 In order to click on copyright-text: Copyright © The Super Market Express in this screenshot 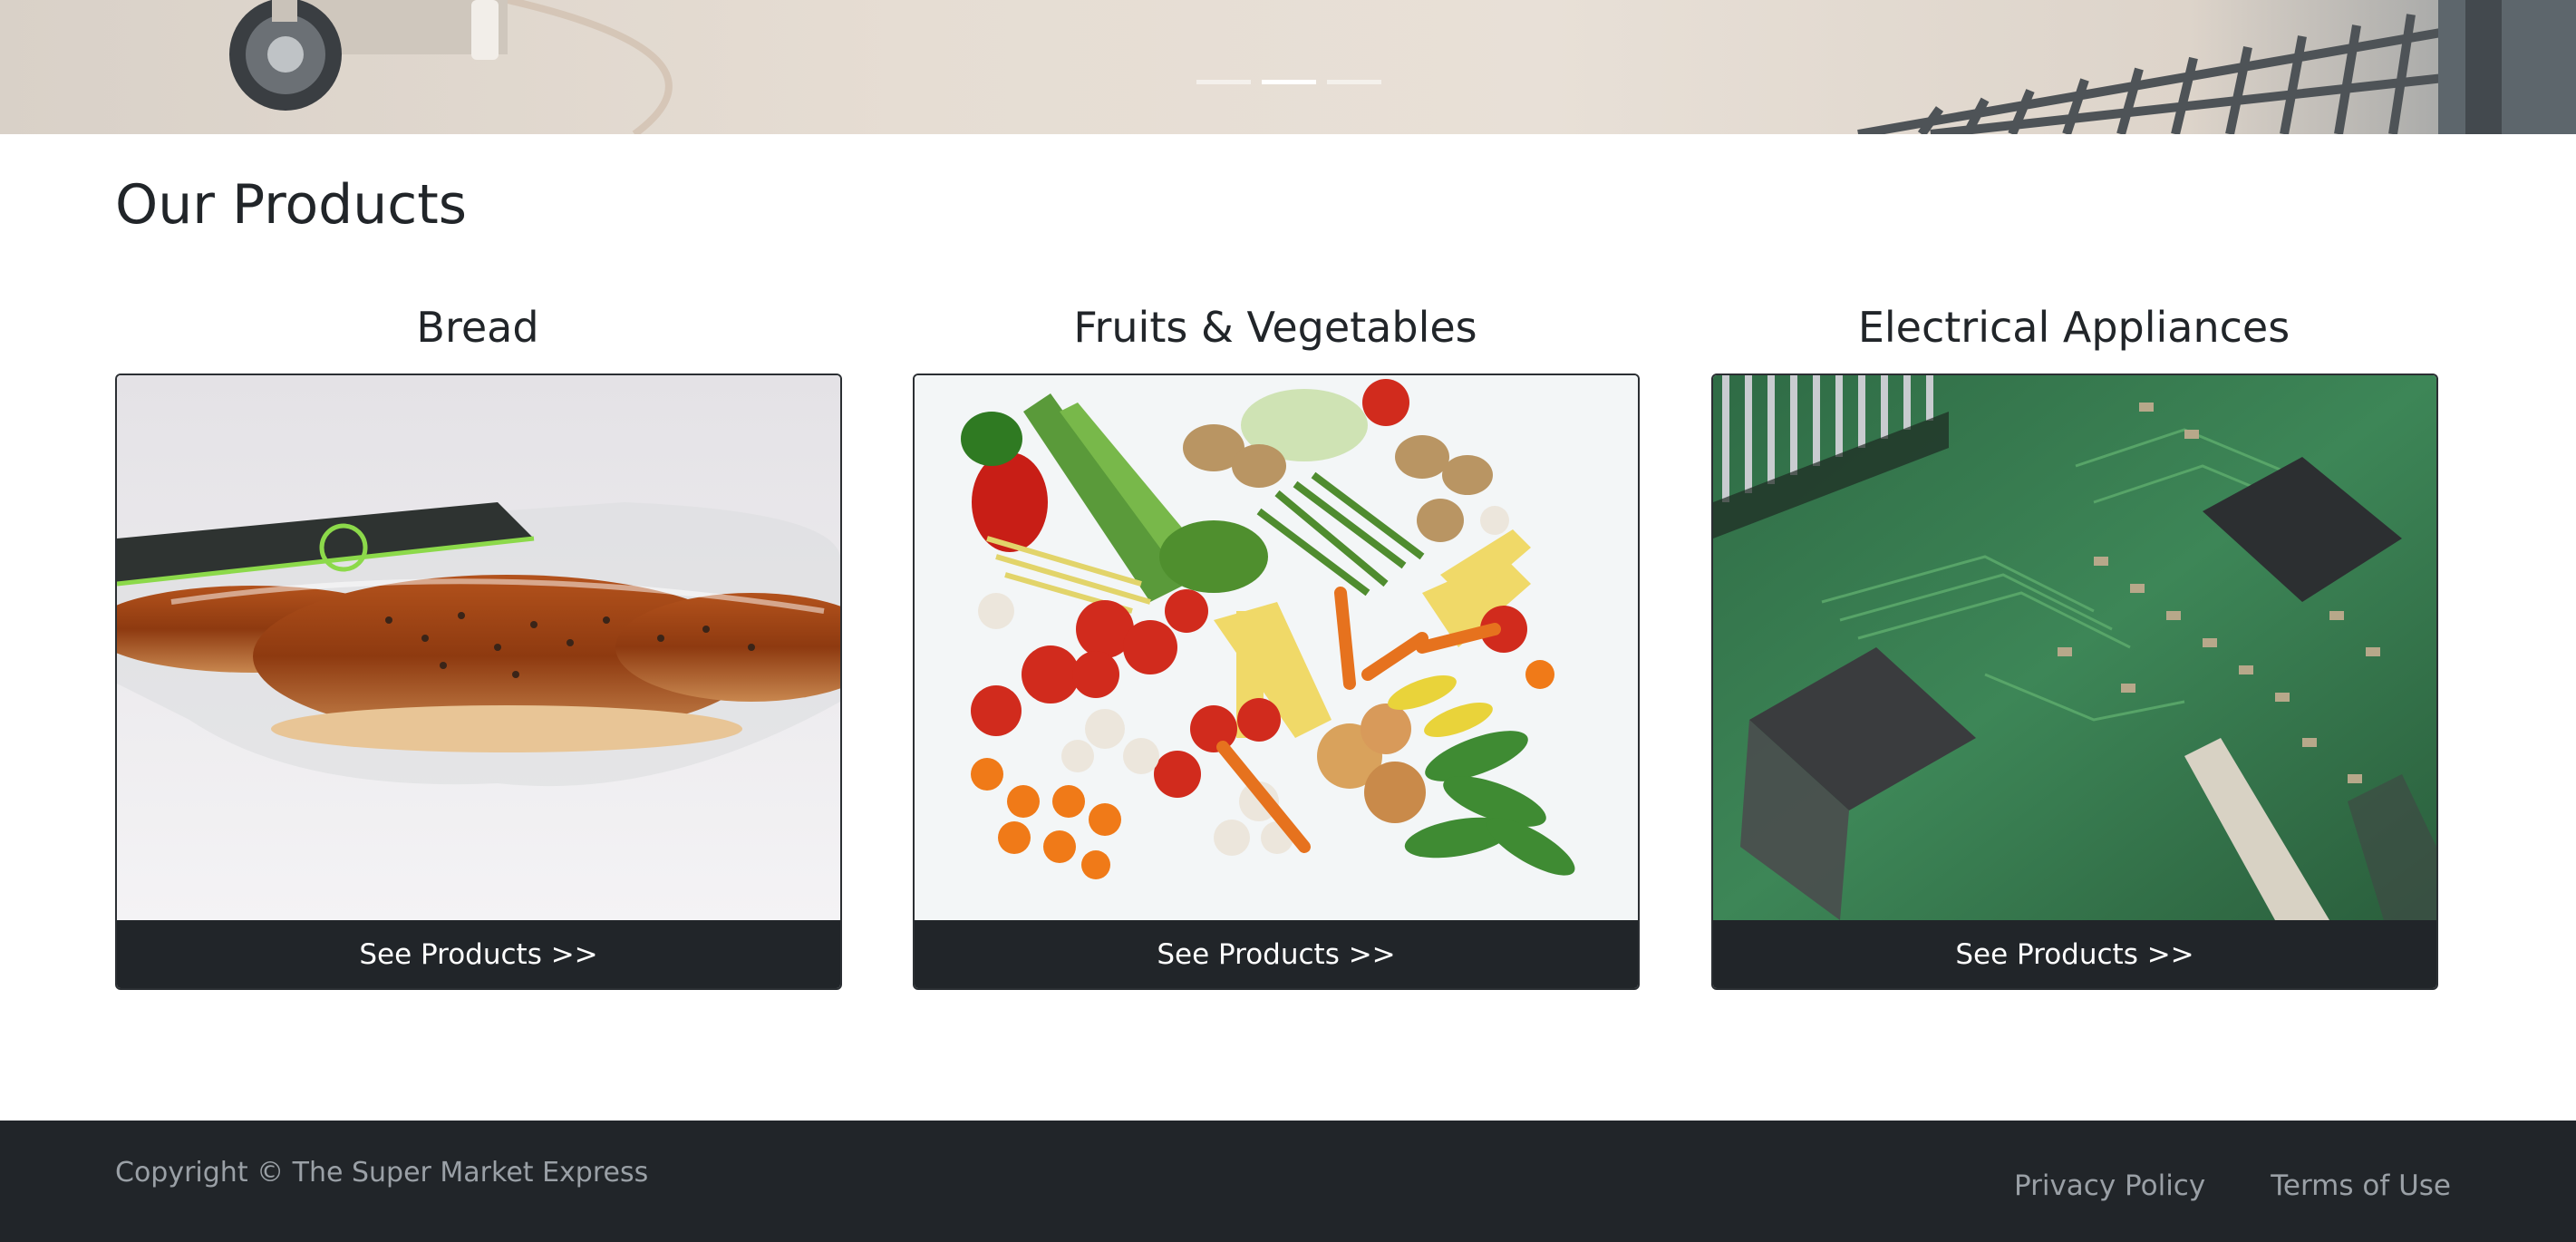, I will do `click(382, 1173)`.